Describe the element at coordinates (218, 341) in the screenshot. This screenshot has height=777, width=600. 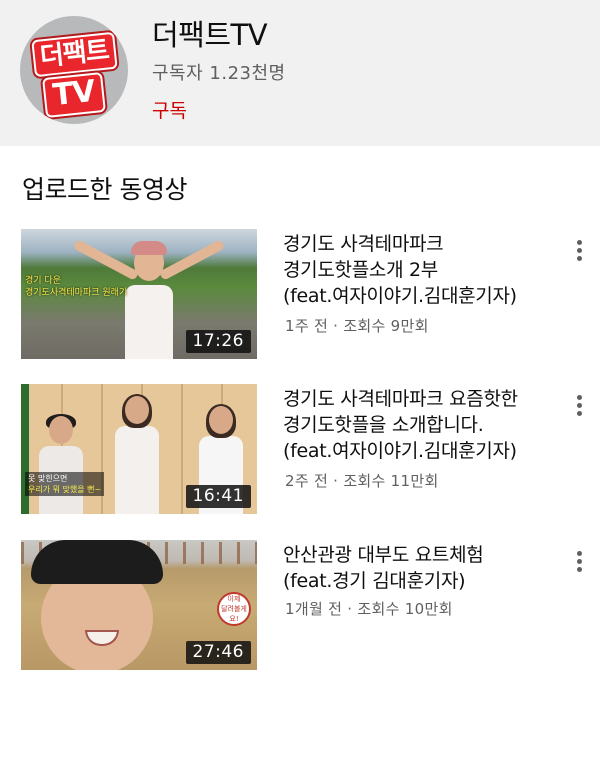
I see `video-duration: 17:26` at that location.